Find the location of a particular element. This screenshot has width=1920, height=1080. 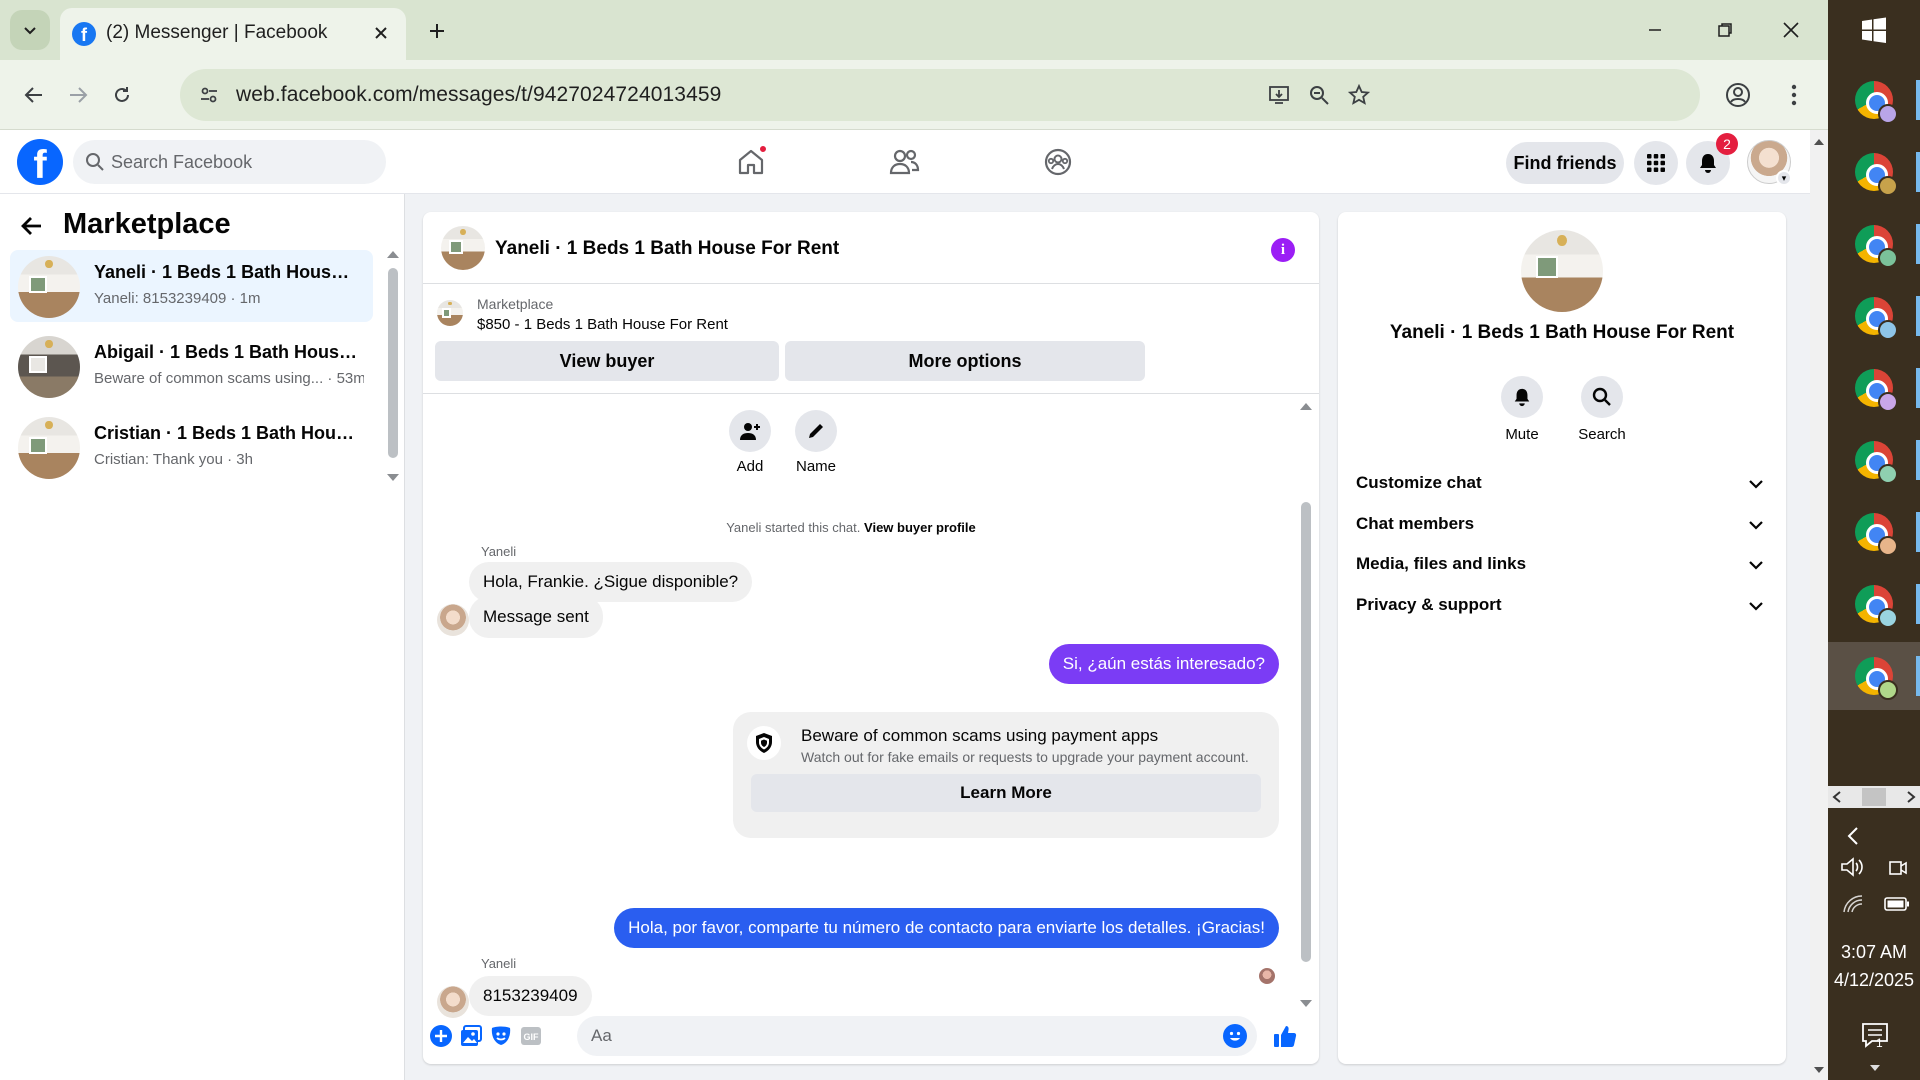

restore-button is located at coordinates (1725, 30).